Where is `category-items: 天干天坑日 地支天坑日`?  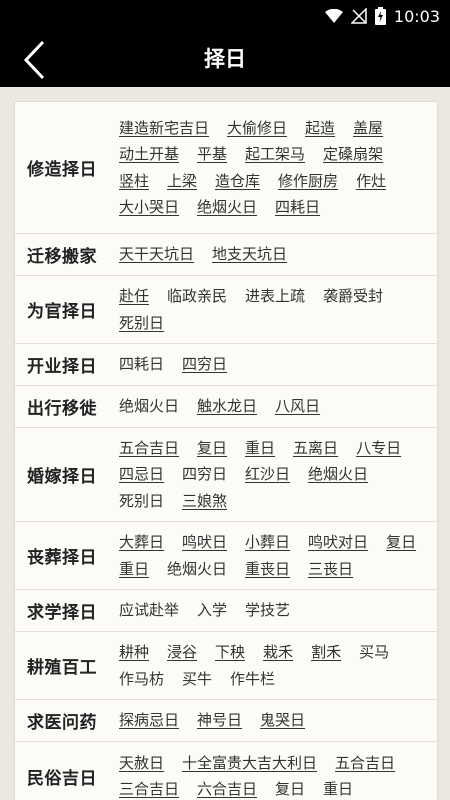 category-items: 天干天坑日 地支天坑日 is located at coordinates (278, 254).